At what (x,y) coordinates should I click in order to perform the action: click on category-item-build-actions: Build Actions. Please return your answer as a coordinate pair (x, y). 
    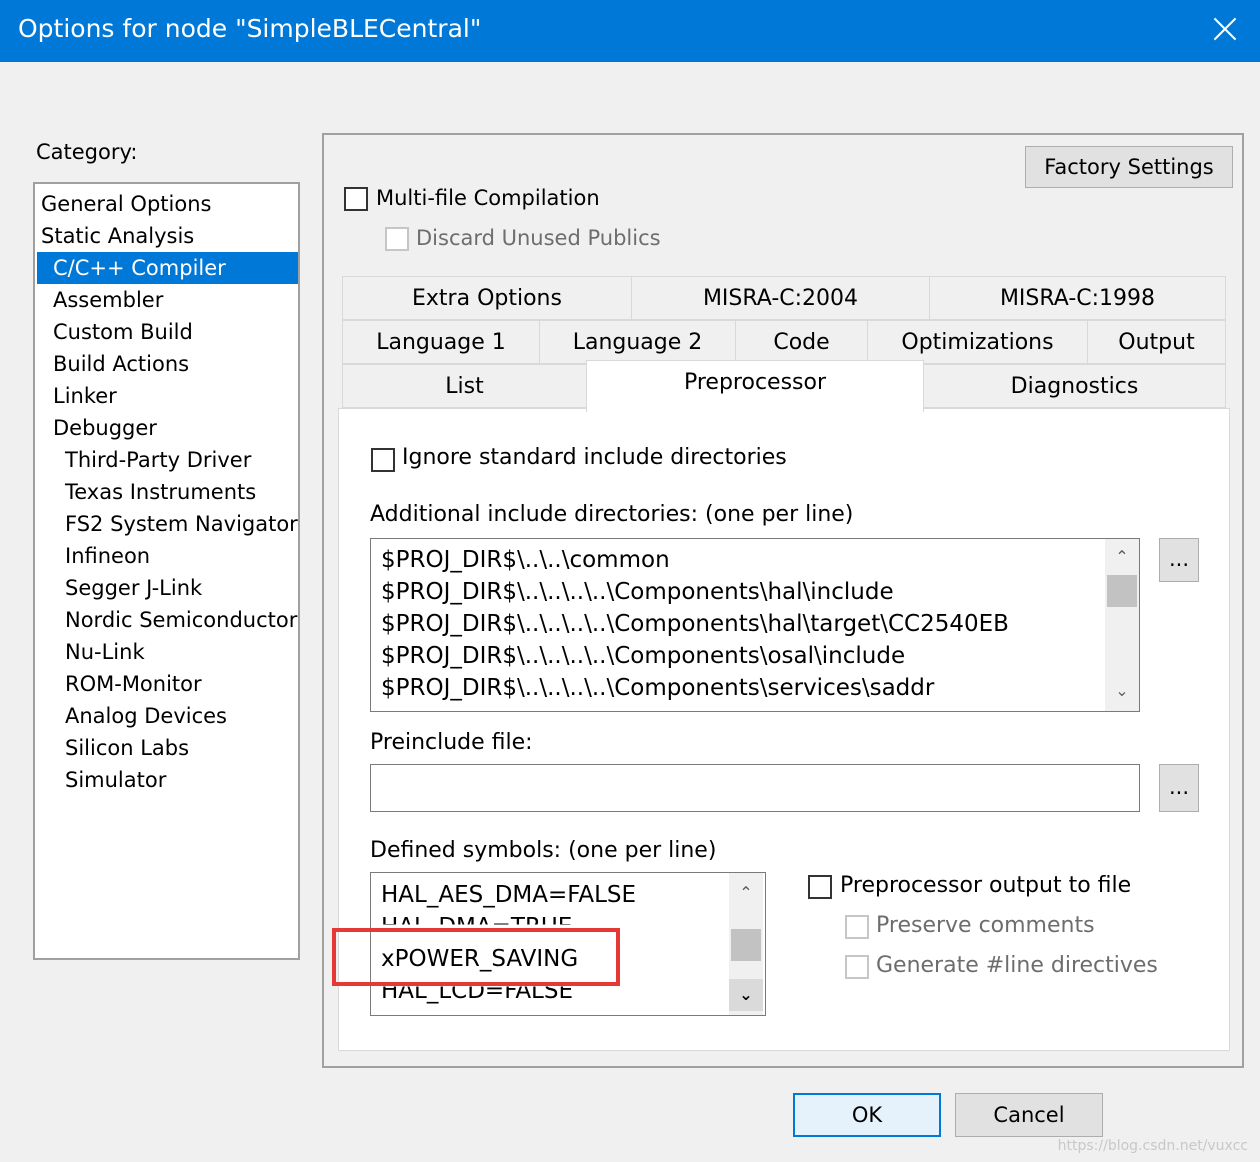
    Looking at the image, I should click on (121, 364).